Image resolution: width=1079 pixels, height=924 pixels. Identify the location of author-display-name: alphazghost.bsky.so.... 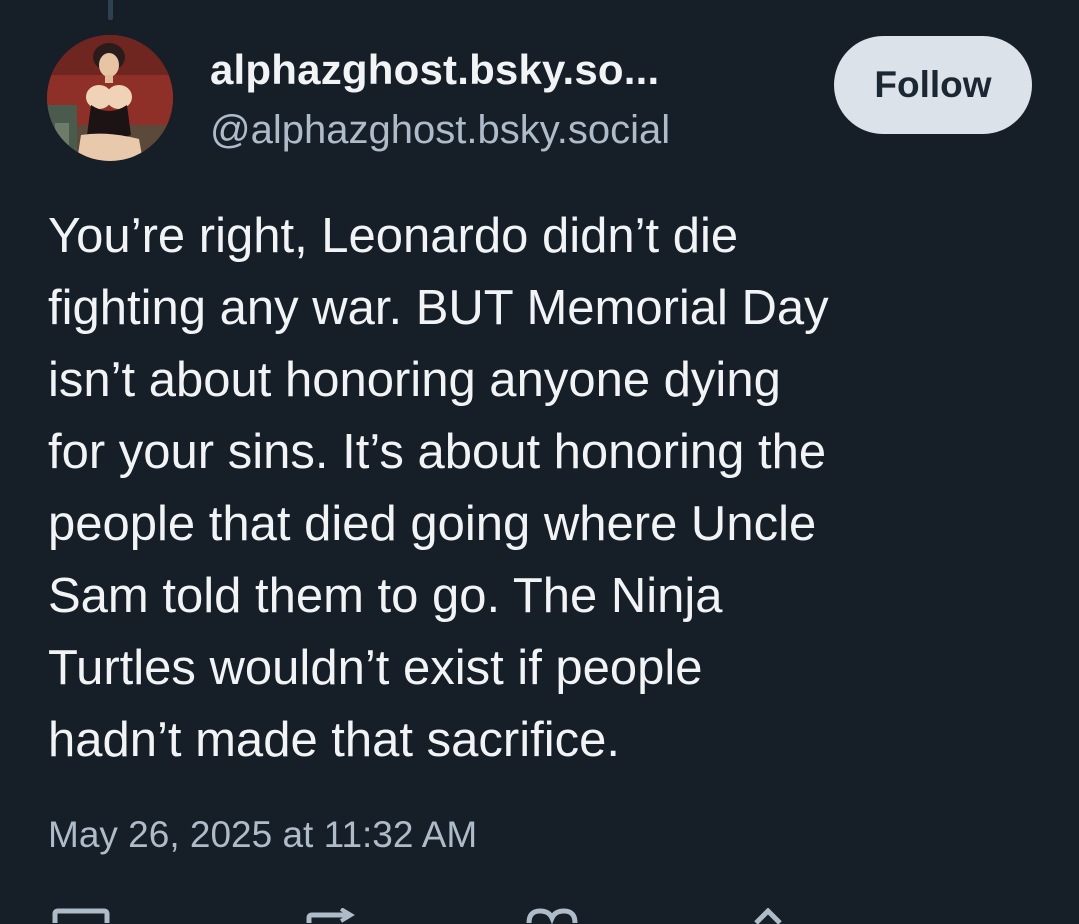
(500, 70).